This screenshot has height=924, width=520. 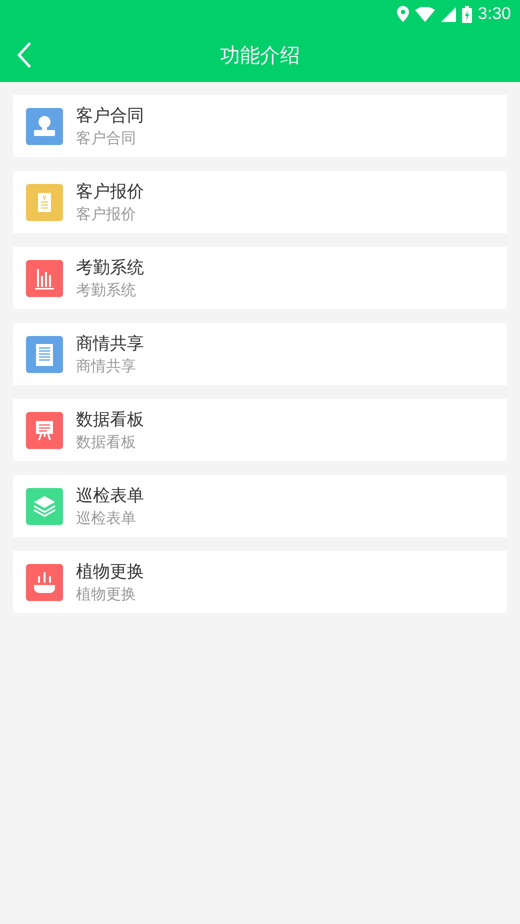 I want to click on battery-icon, so click(x=467, y=14).